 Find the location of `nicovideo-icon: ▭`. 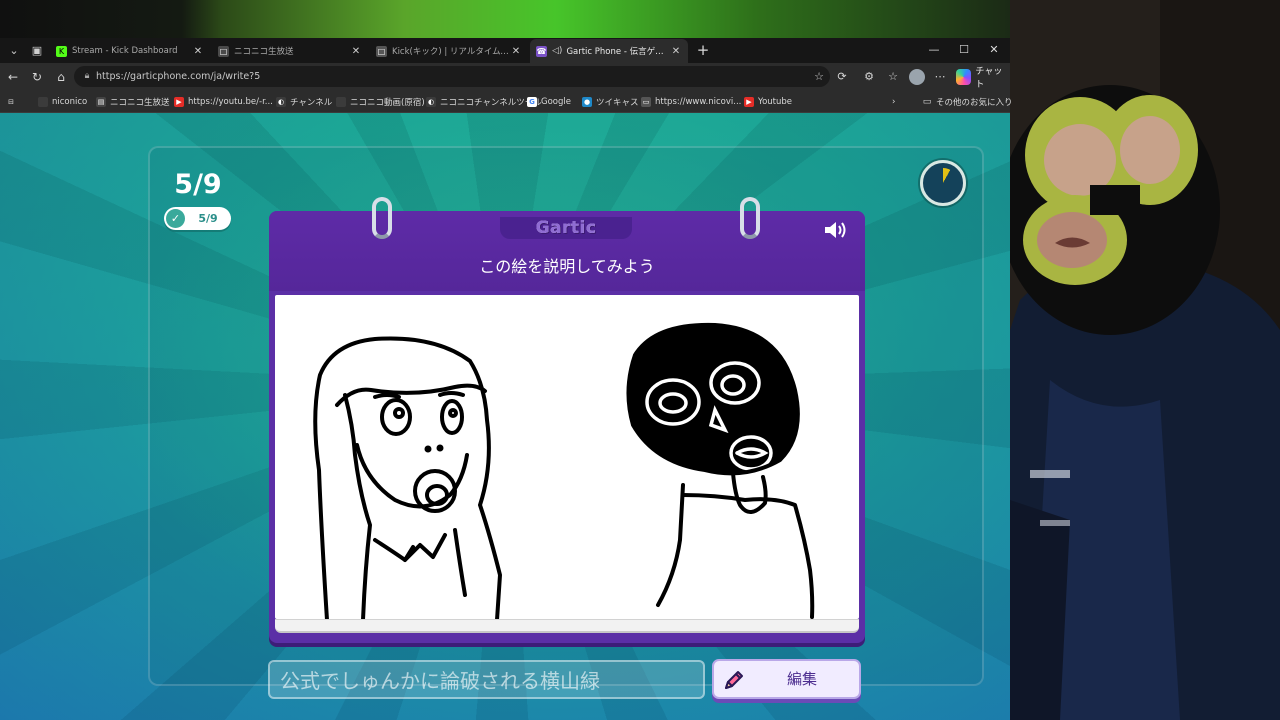

nicovideo-icon: ▭ is located at coordinates (646, 102).